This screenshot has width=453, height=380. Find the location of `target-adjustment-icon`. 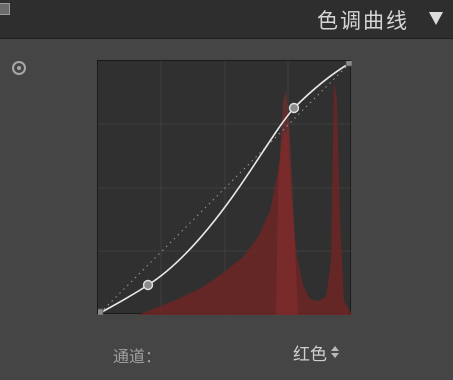

target-adjustment-icon is located at coordinates (19, 68).